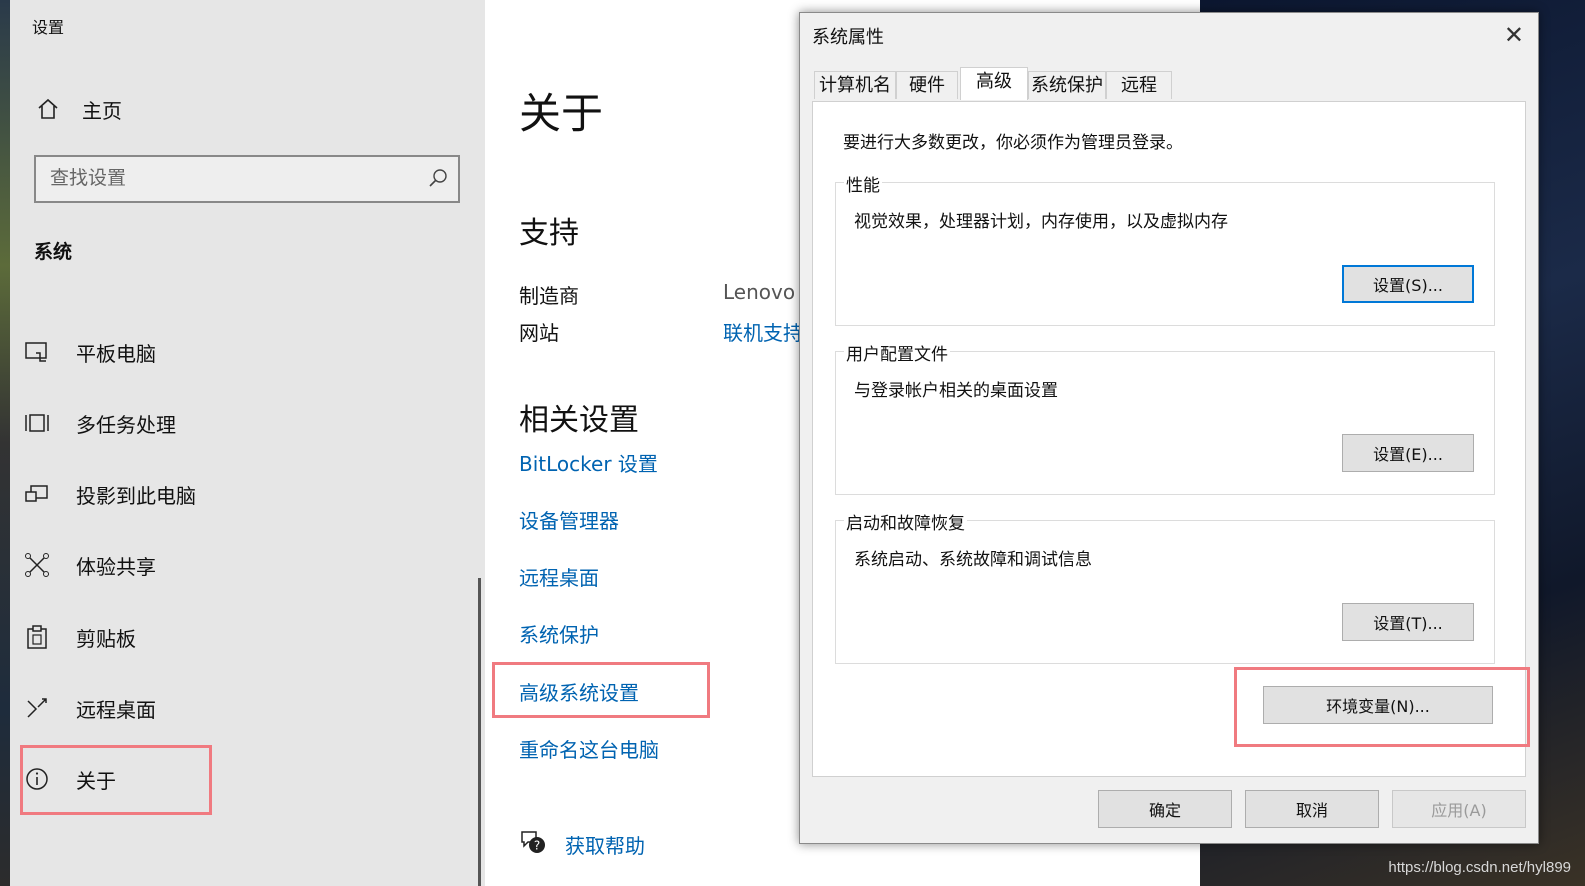  Describe the element at coordinates (579, 420) in the screenshot. I see `related-settings-heading: 相关设置` at that location.